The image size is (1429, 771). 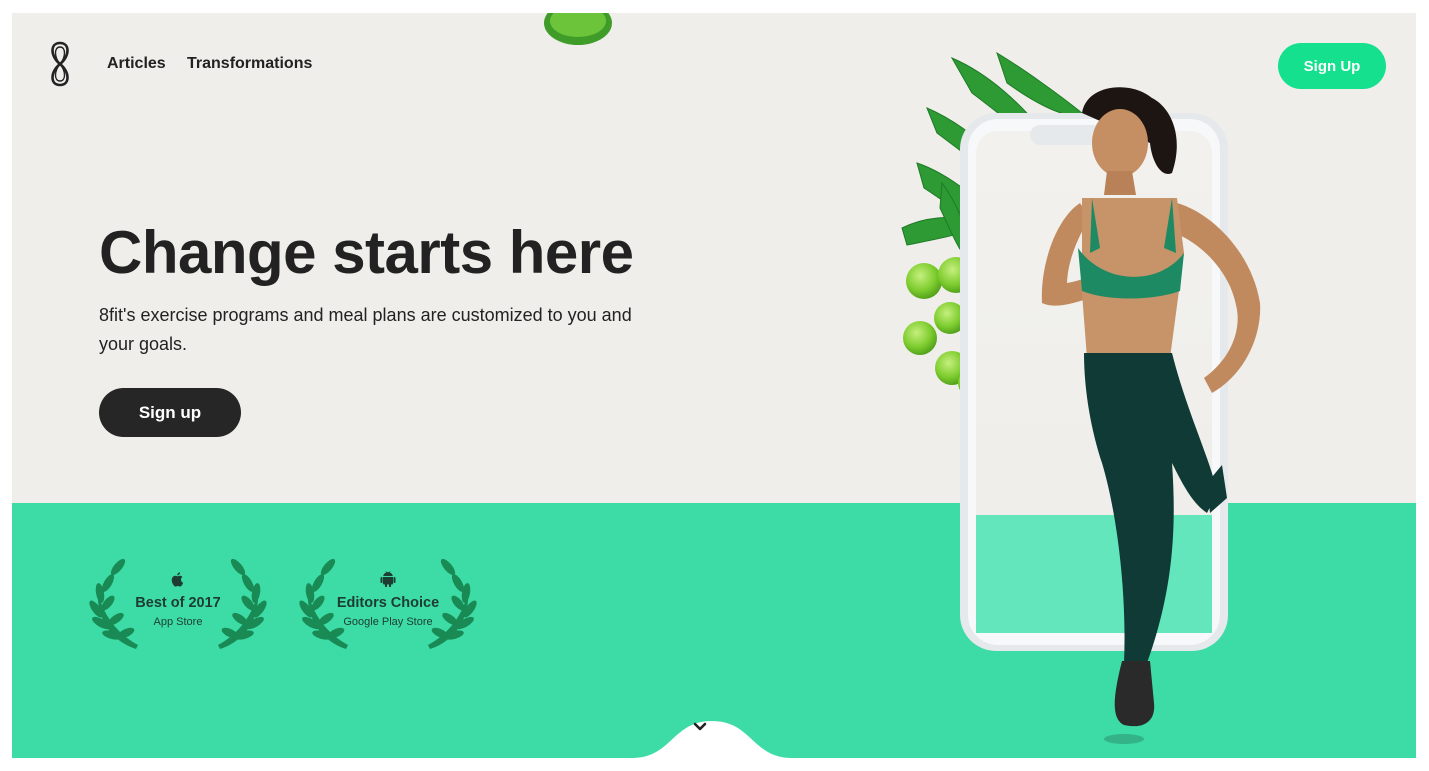 What do you see at coordinates (136, 64) in the screenshot?
I see `nav-articles-link: Articles` at bounding box center [136, 64].